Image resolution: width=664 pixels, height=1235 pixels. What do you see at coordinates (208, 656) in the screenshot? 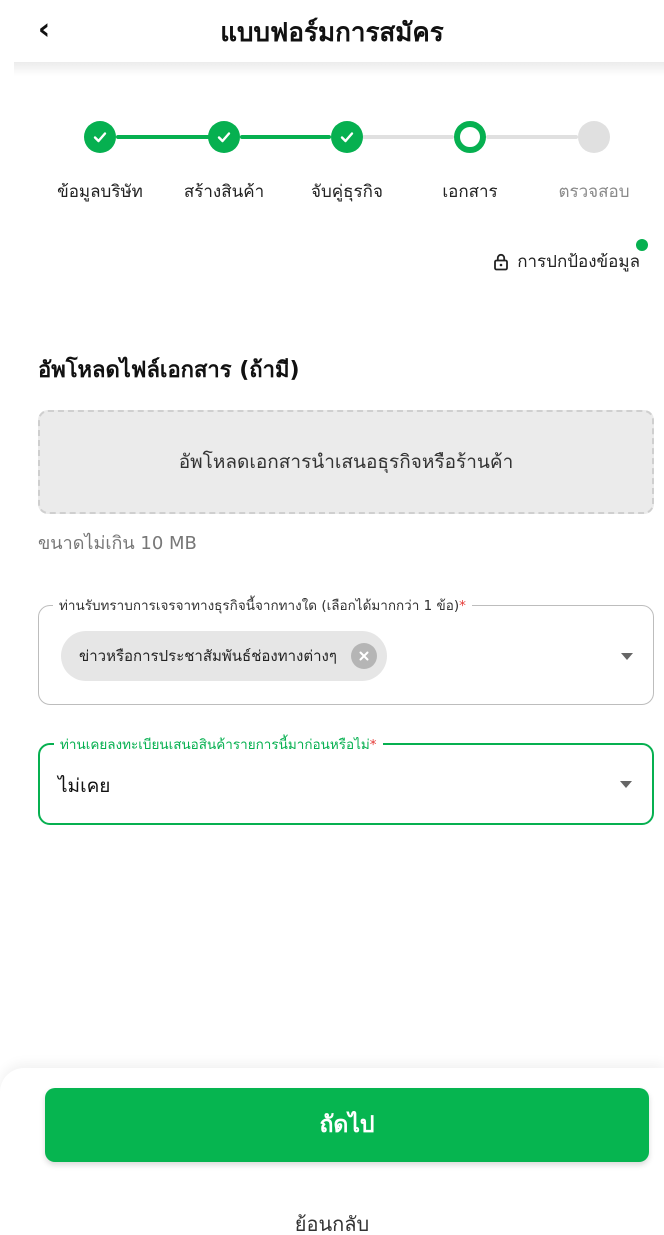
I see `chip-label: ข่าวหรือการประชาสัมพันธ์ช่องทางต่างๆ` at bounding box center [208, 656].